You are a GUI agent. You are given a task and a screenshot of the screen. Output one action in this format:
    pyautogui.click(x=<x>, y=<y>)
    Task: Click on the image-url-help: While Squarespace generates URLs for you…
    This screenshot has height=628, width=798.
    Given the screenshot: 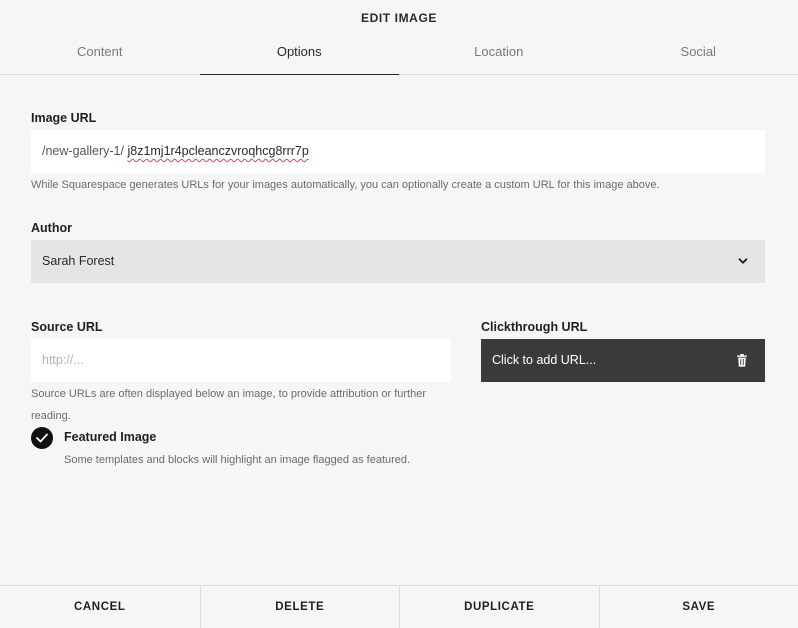 What is the action you would take?
    pyautogui.click(x=345, y=185)
    